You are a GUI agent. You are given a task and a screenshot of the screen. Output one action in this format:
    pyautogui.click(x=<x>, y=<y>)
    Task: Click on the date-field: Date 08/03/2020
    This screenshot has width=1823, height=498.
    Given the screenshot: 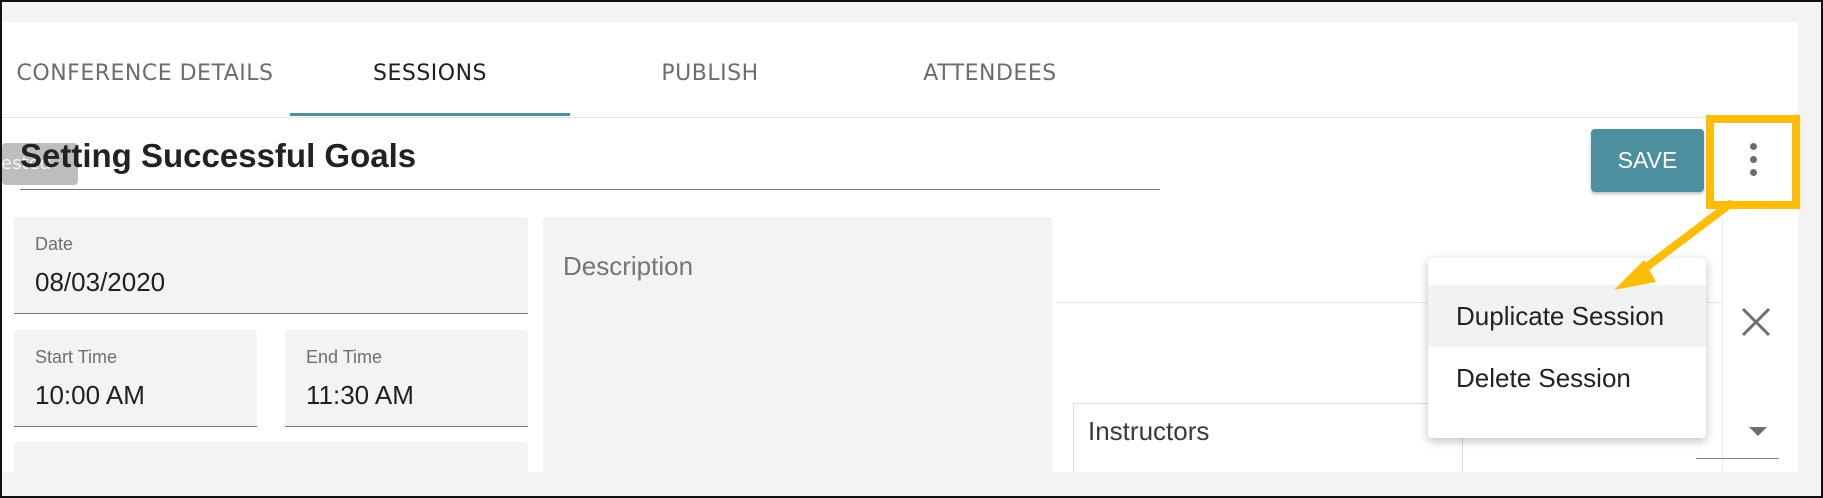 What is the action you would take?
    pyautogui.click(x=271, y=265)
    